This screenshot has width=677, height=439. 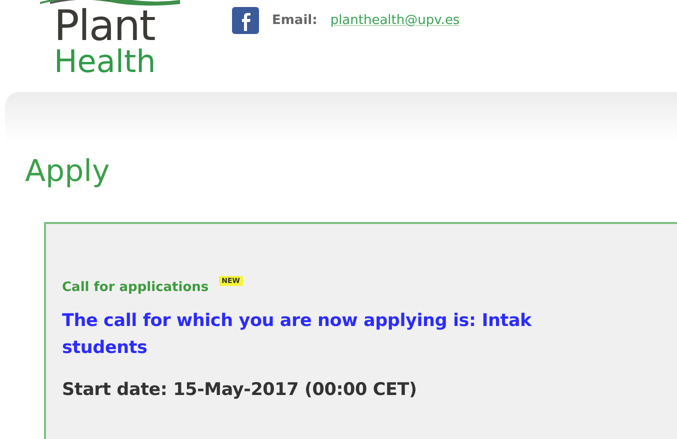 I want to click on email-link: planthealth@upv.es, so click(x=395, y=20).